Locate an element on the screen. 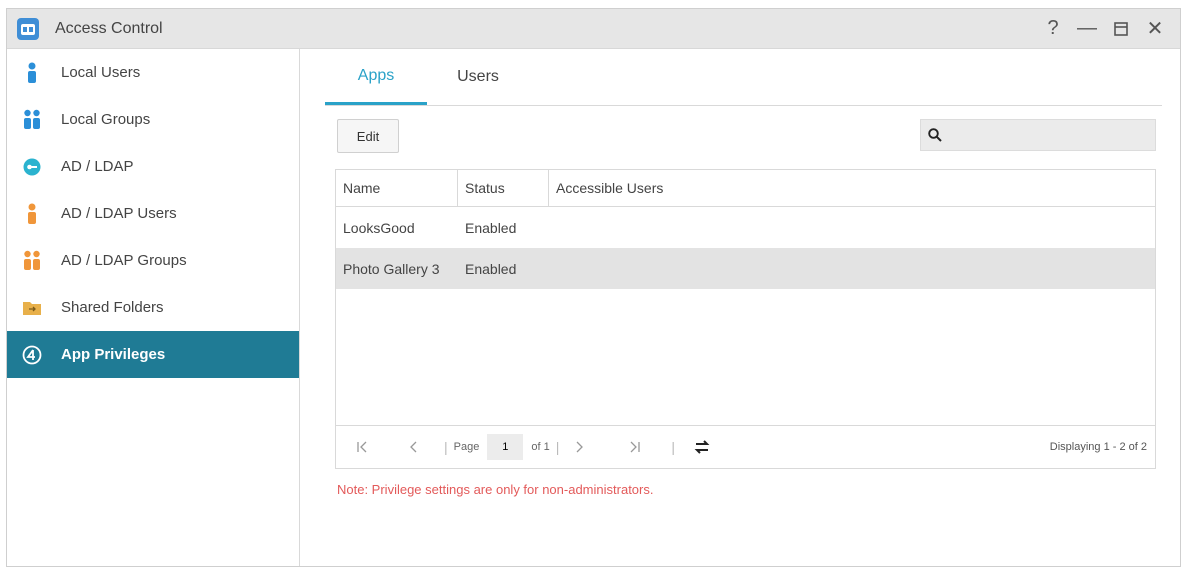  refresh-icon is located at coordinates (702, 447).